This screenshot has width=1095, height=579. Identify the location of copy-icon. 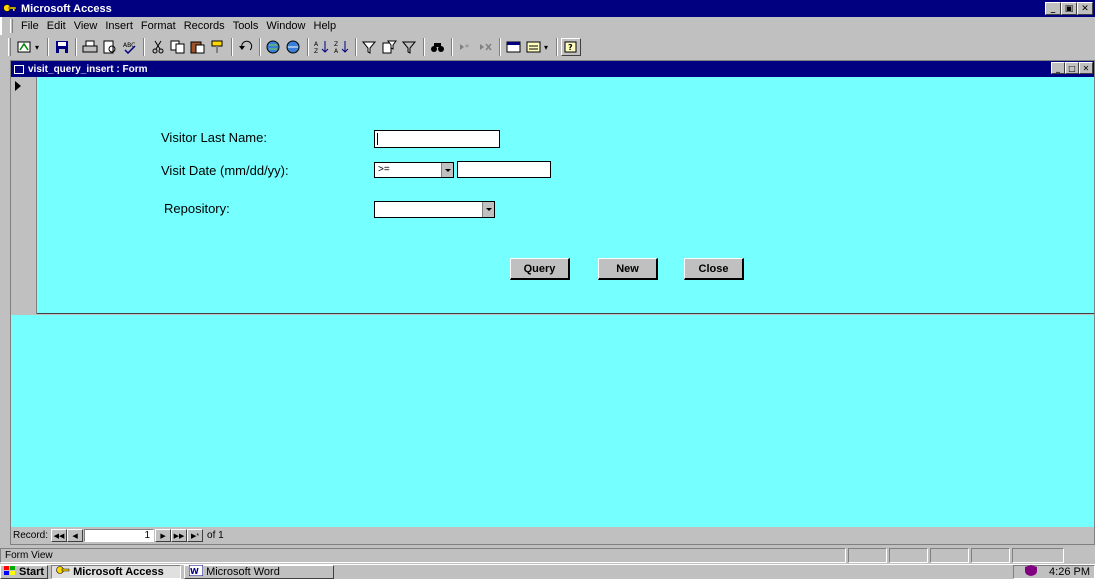
(178, 47).